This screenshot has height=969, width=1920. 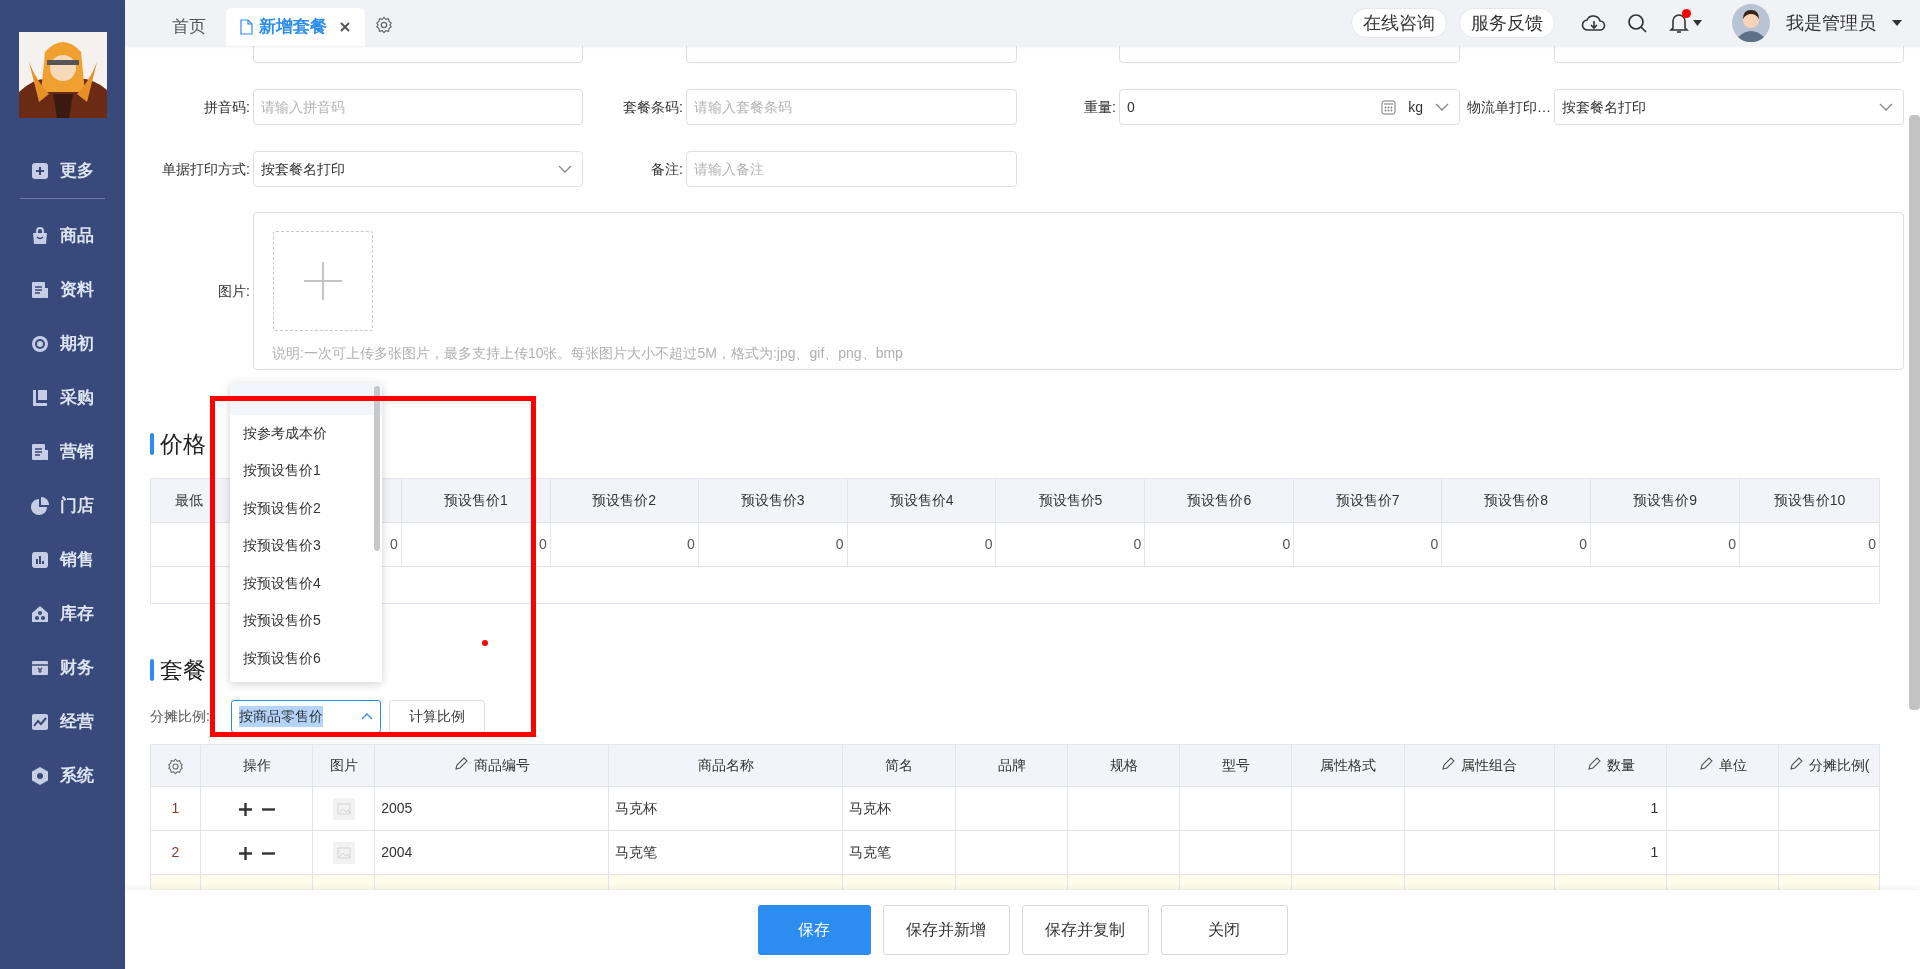 I want to click on sidebar-item: 财务, so click(x=62, y=668).